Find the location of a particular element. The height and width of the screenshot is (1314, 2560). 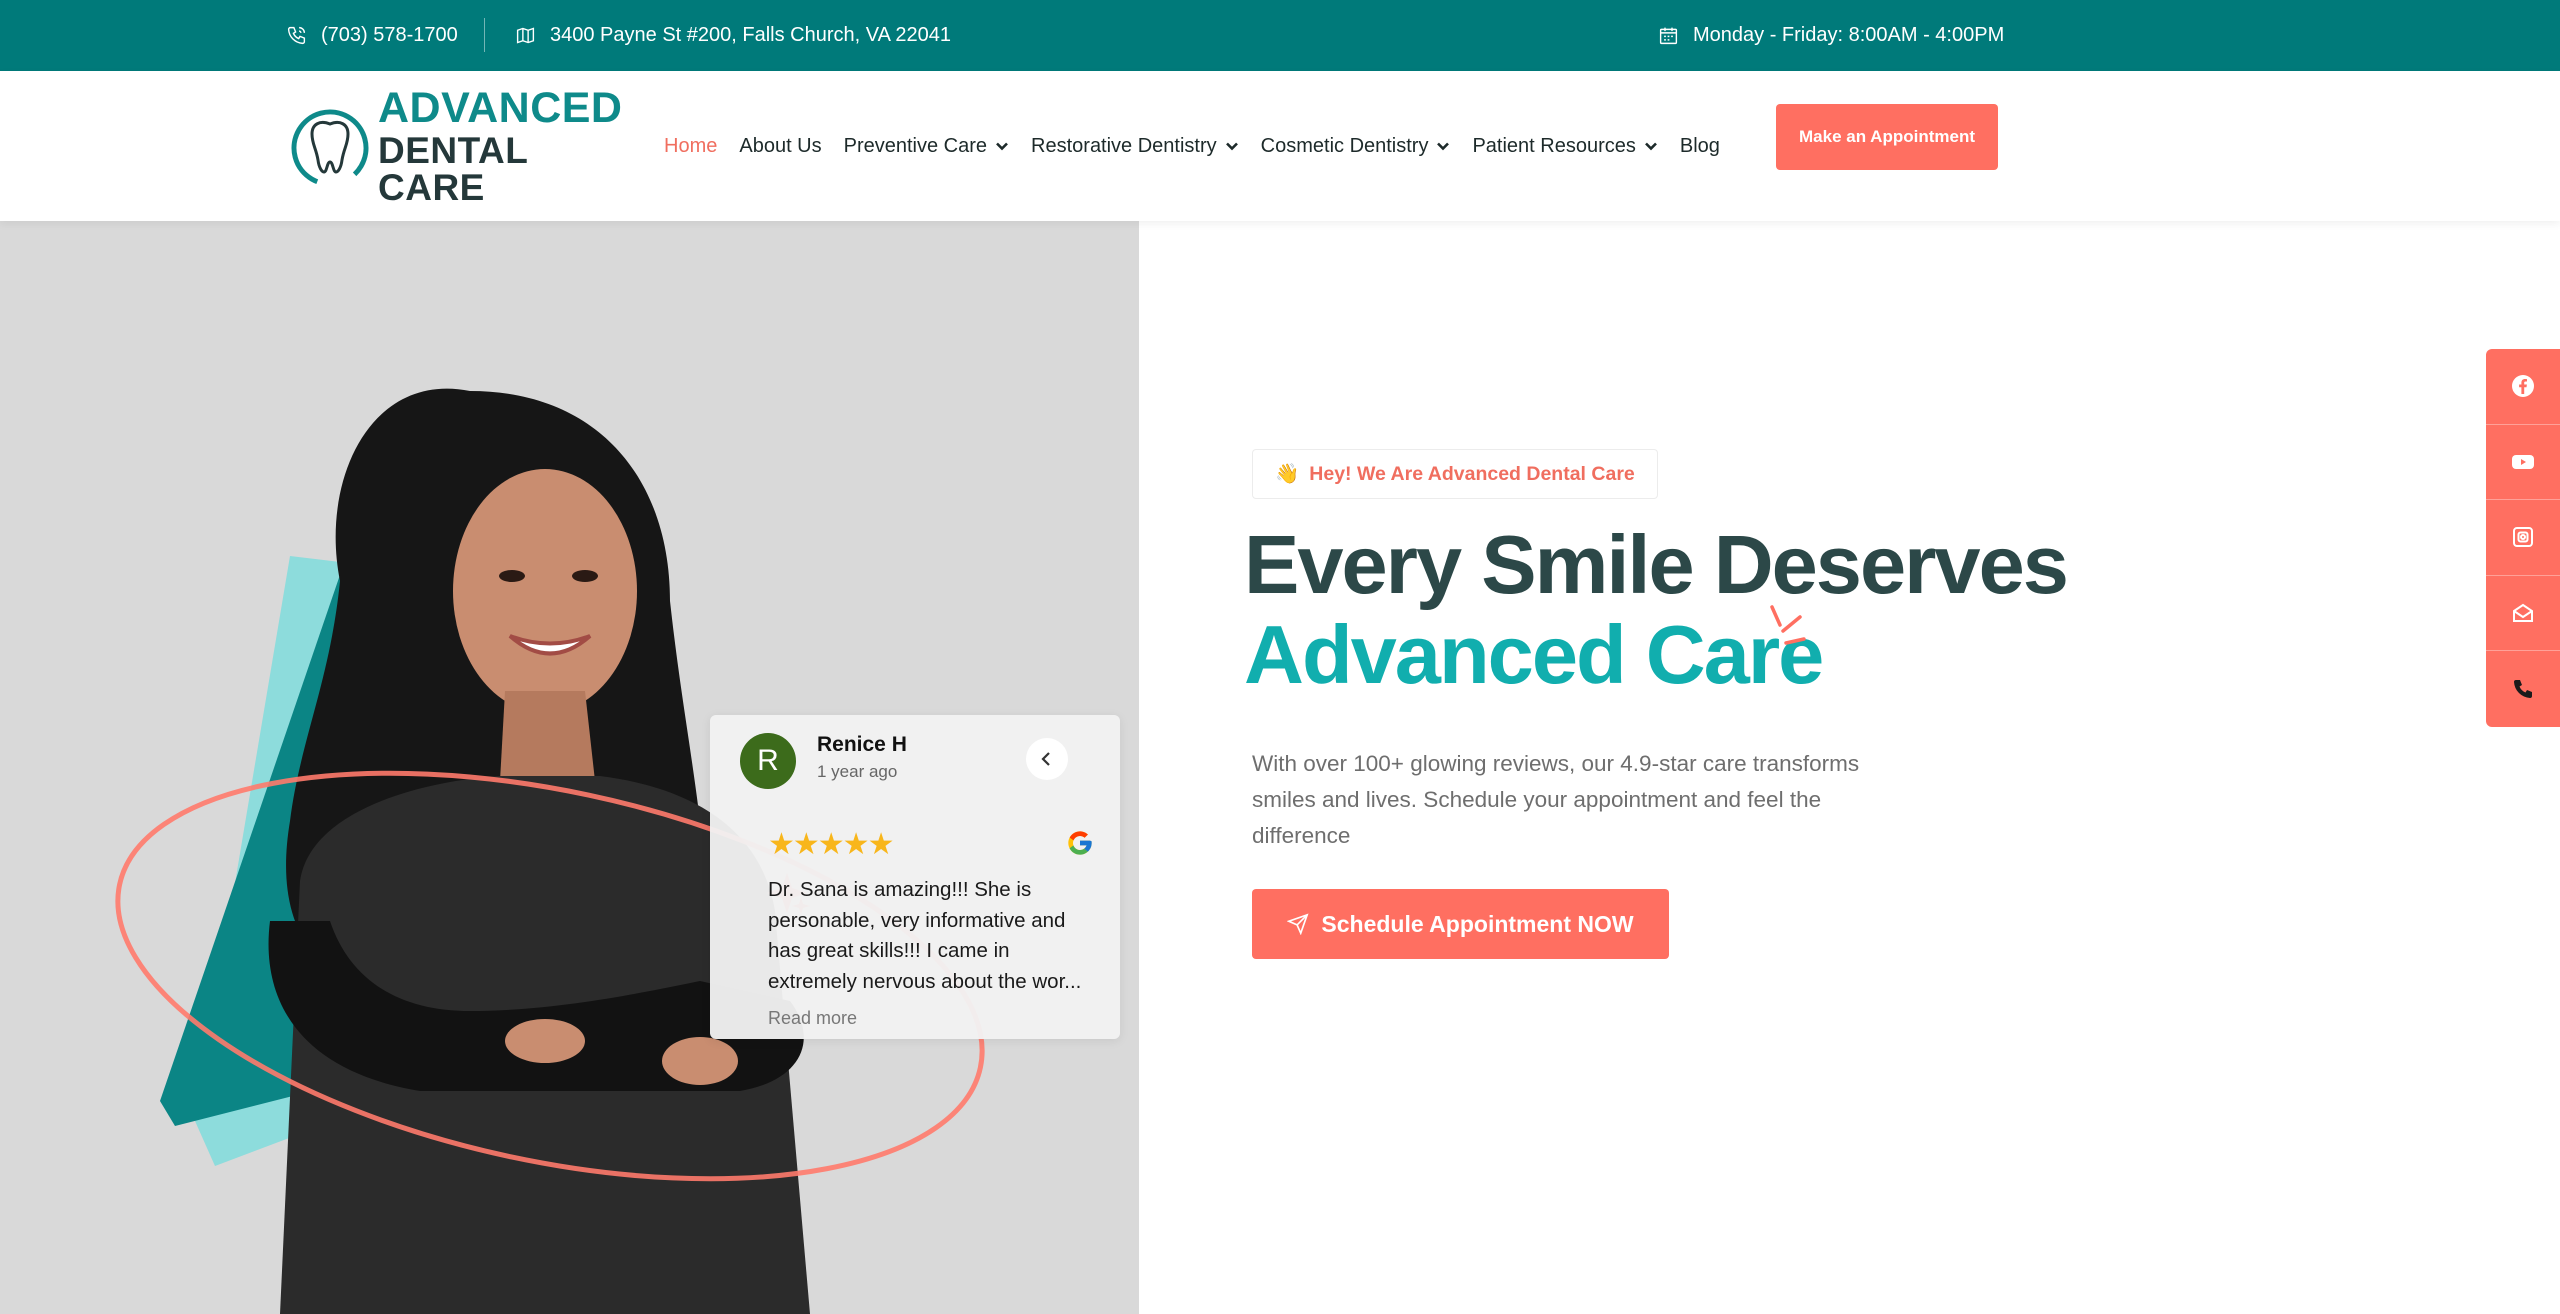

hero-tag-badge: 👋 Hey! We Are Advanced Dental Care is located at coordinates (1455, 474).